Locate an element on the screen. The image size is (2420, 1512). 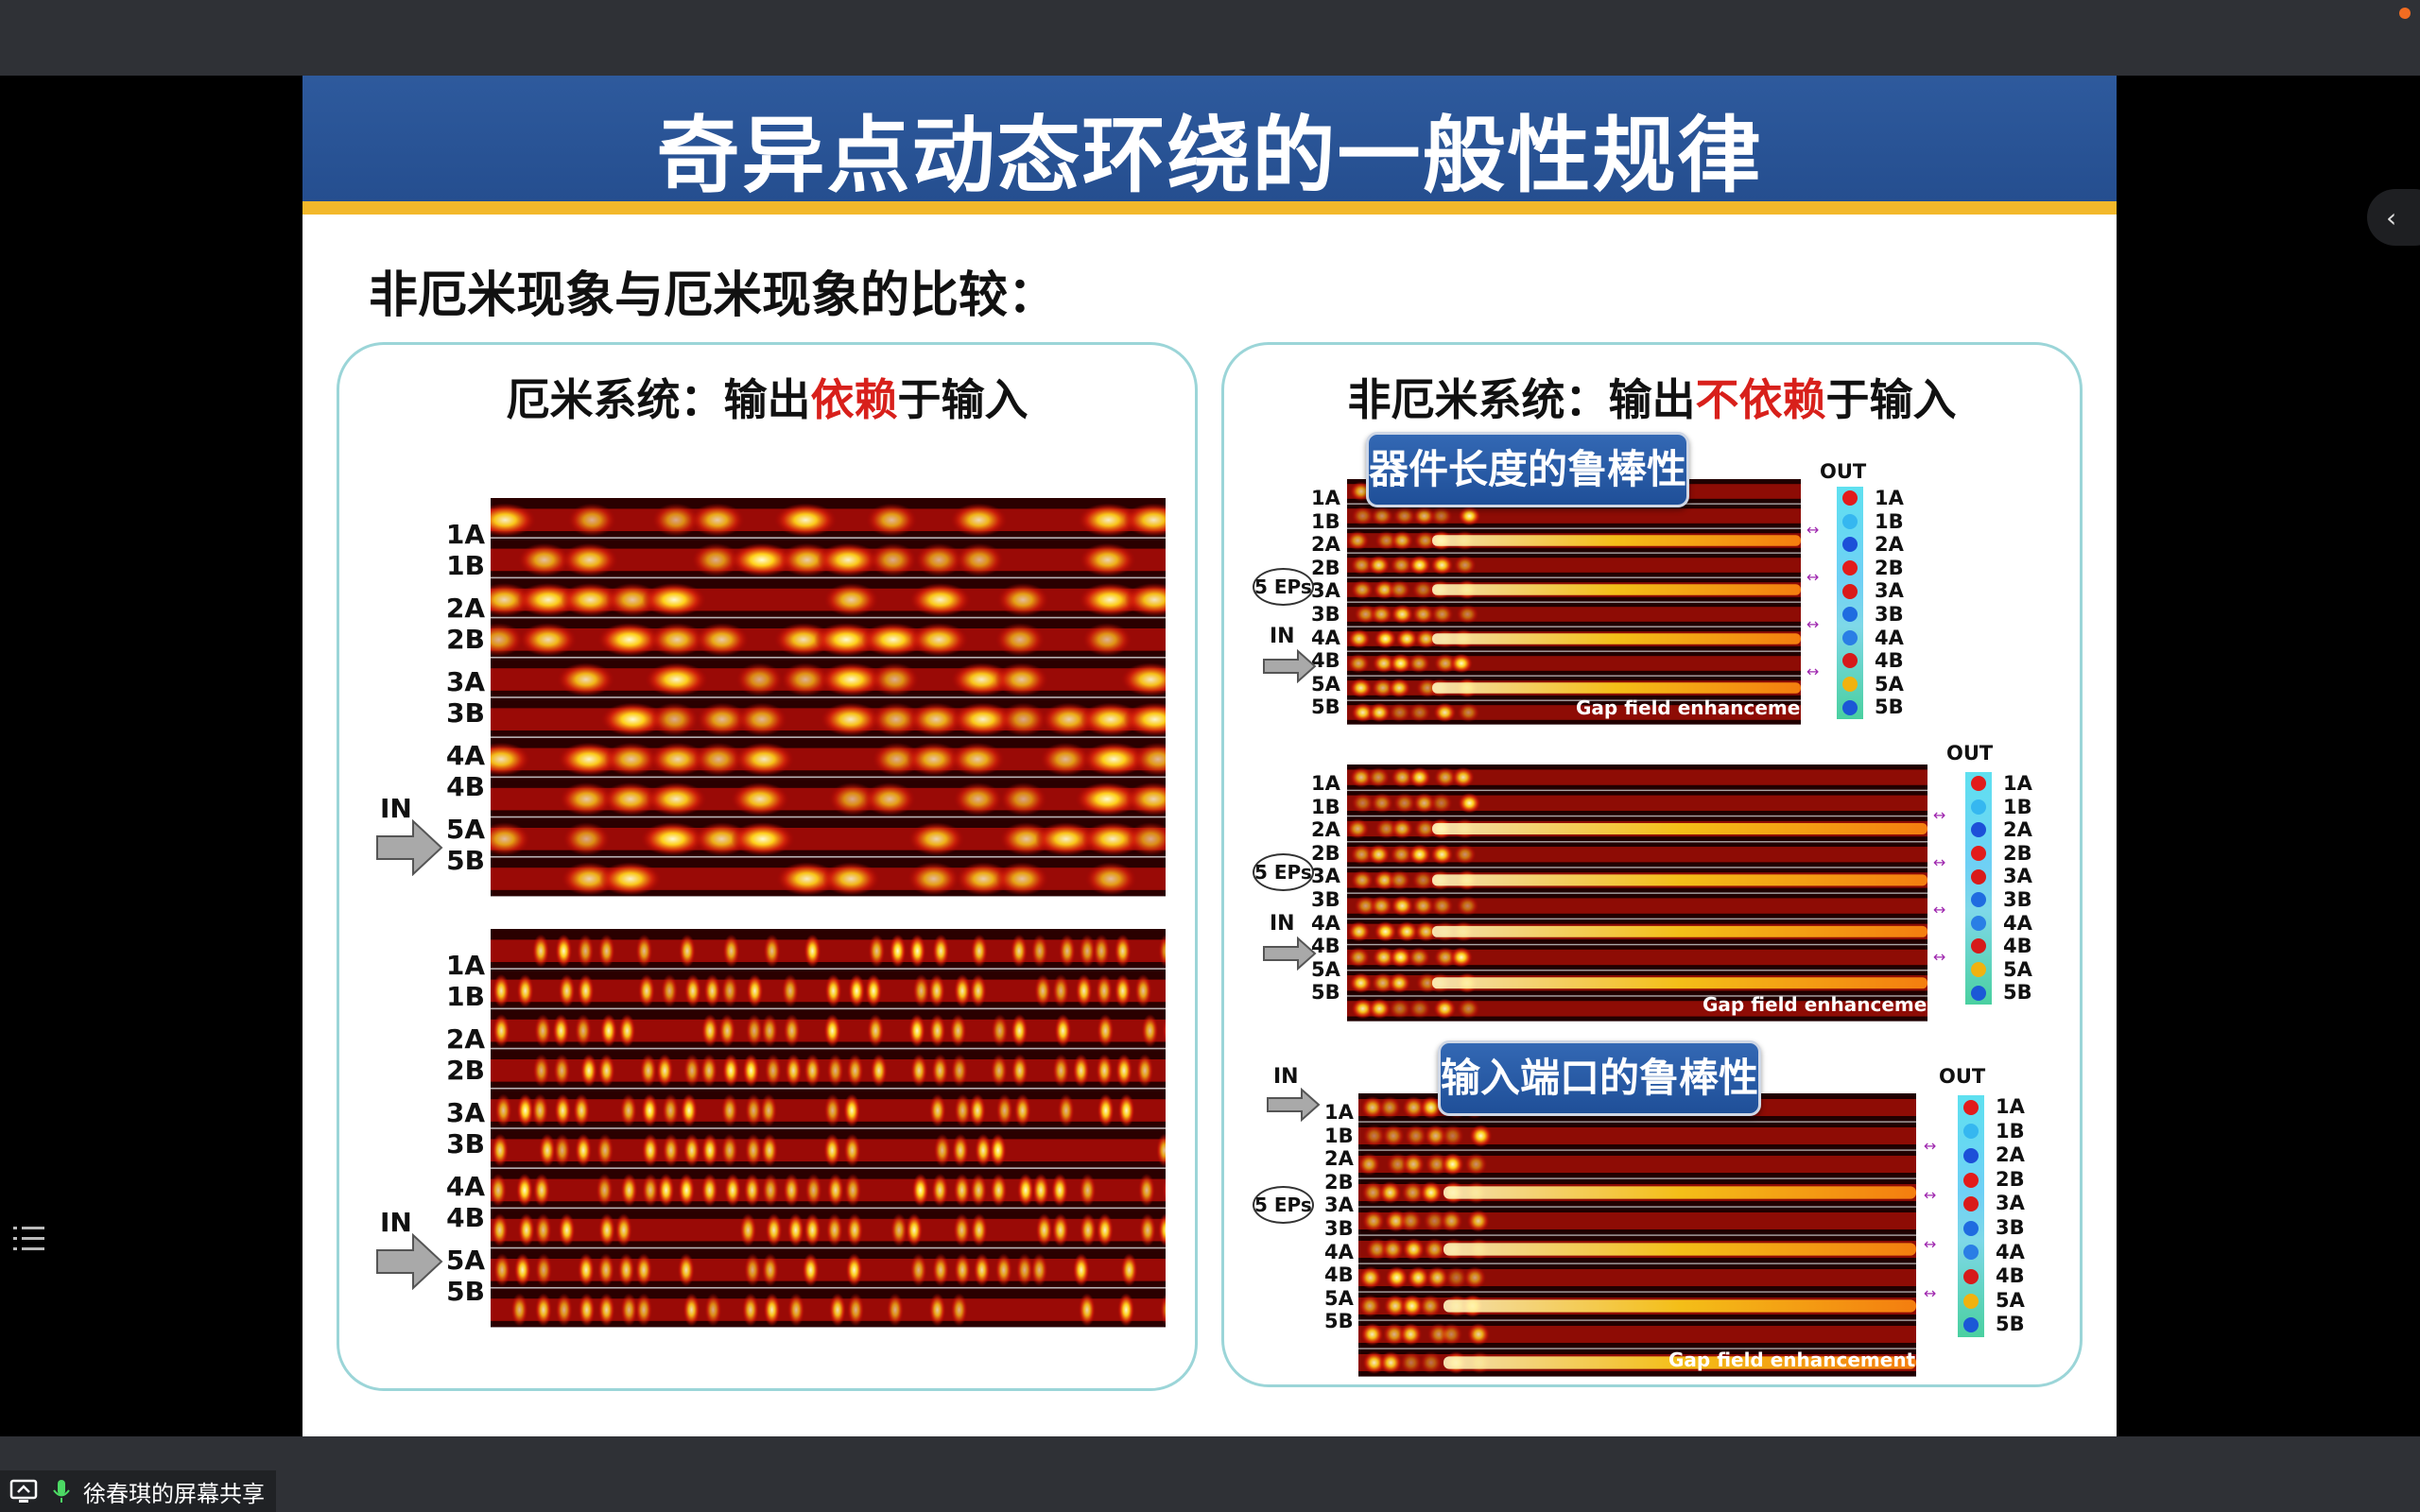
non-hermitian-heading: 非厄米系统：输出不依赖于输入 is located at coordinates (1652, 399).